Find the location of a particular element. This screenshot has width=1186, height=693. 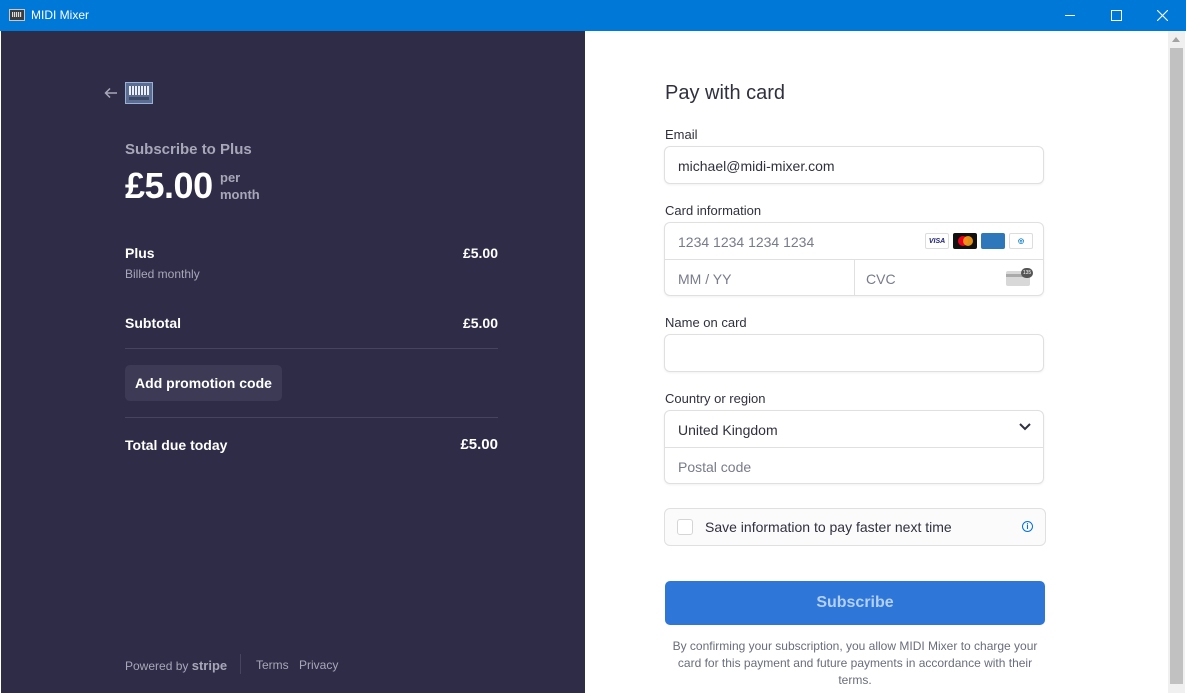

country-value: United Kingdom is located at coordinates (728, 430).